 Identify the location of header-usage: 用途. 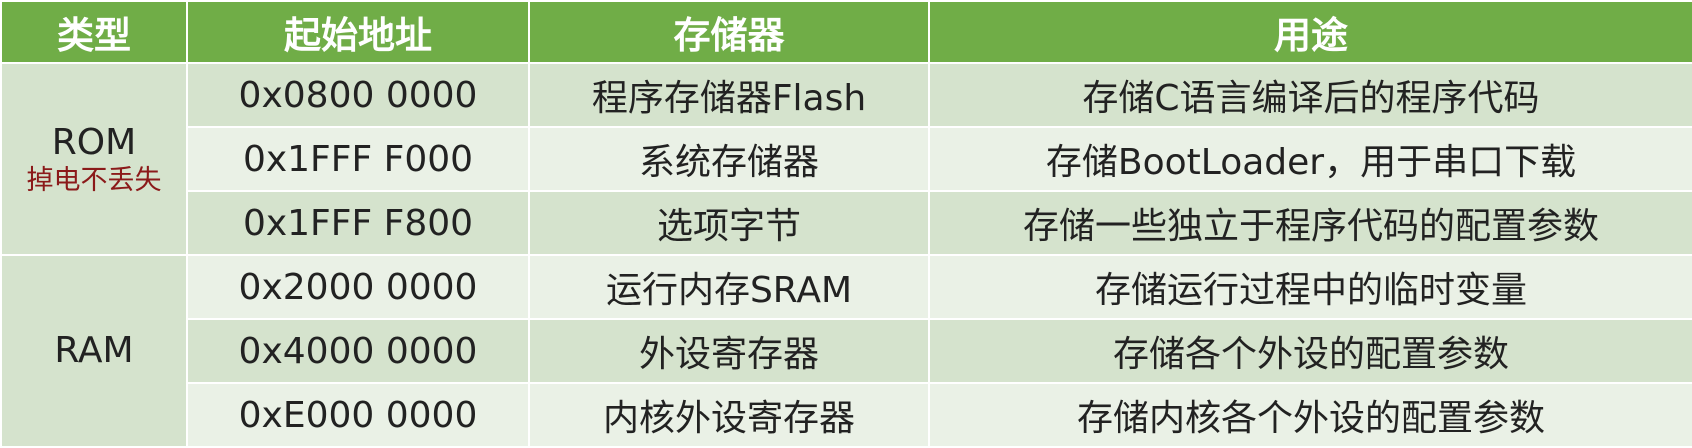
(1310, 32).